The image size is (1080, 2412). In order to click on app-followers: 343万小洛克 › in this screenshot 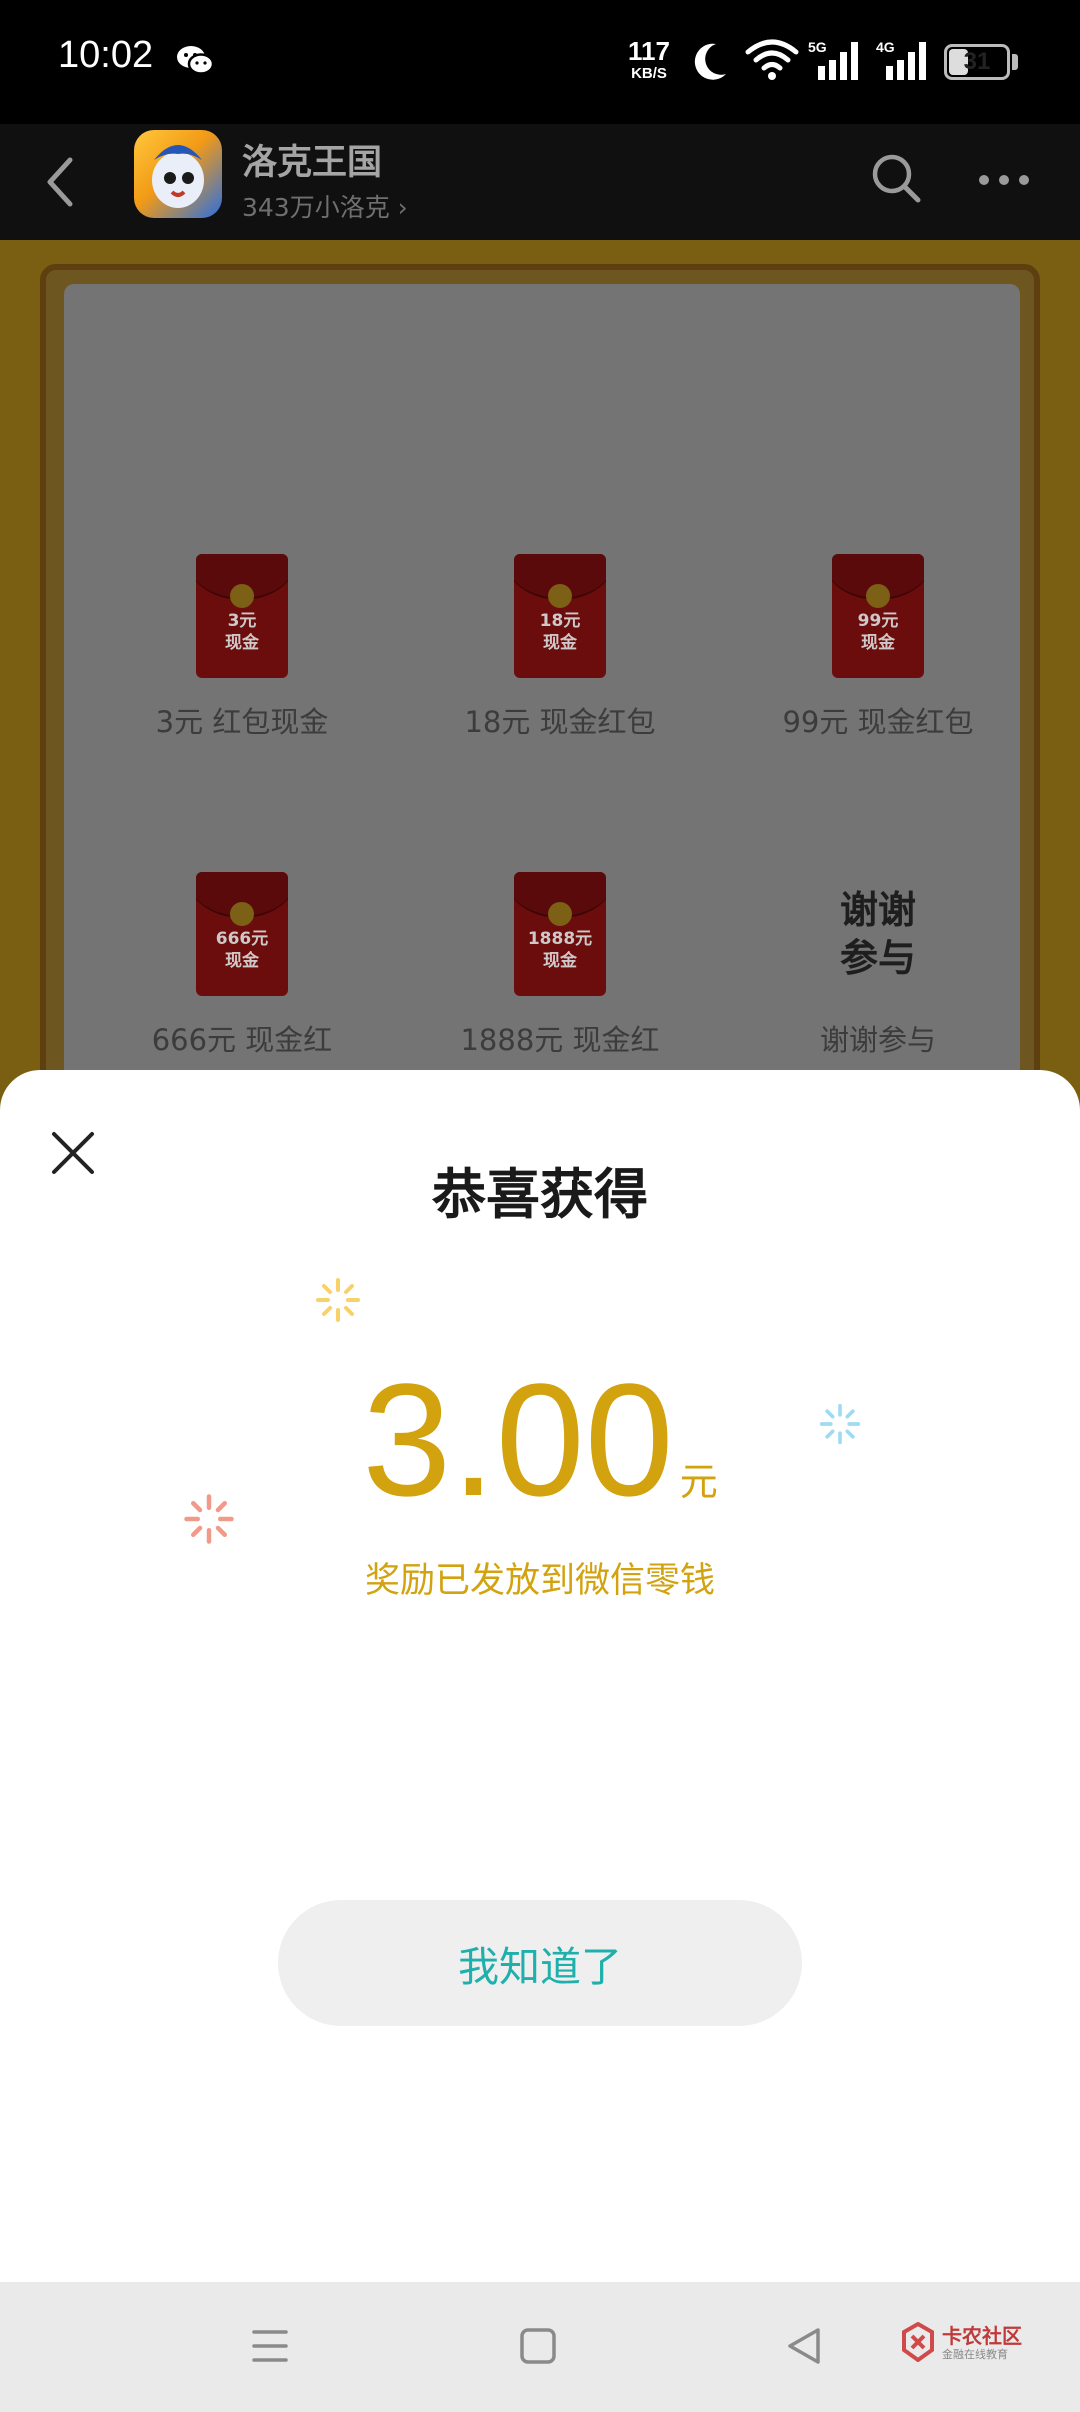, I will do `click(325, 206)`.